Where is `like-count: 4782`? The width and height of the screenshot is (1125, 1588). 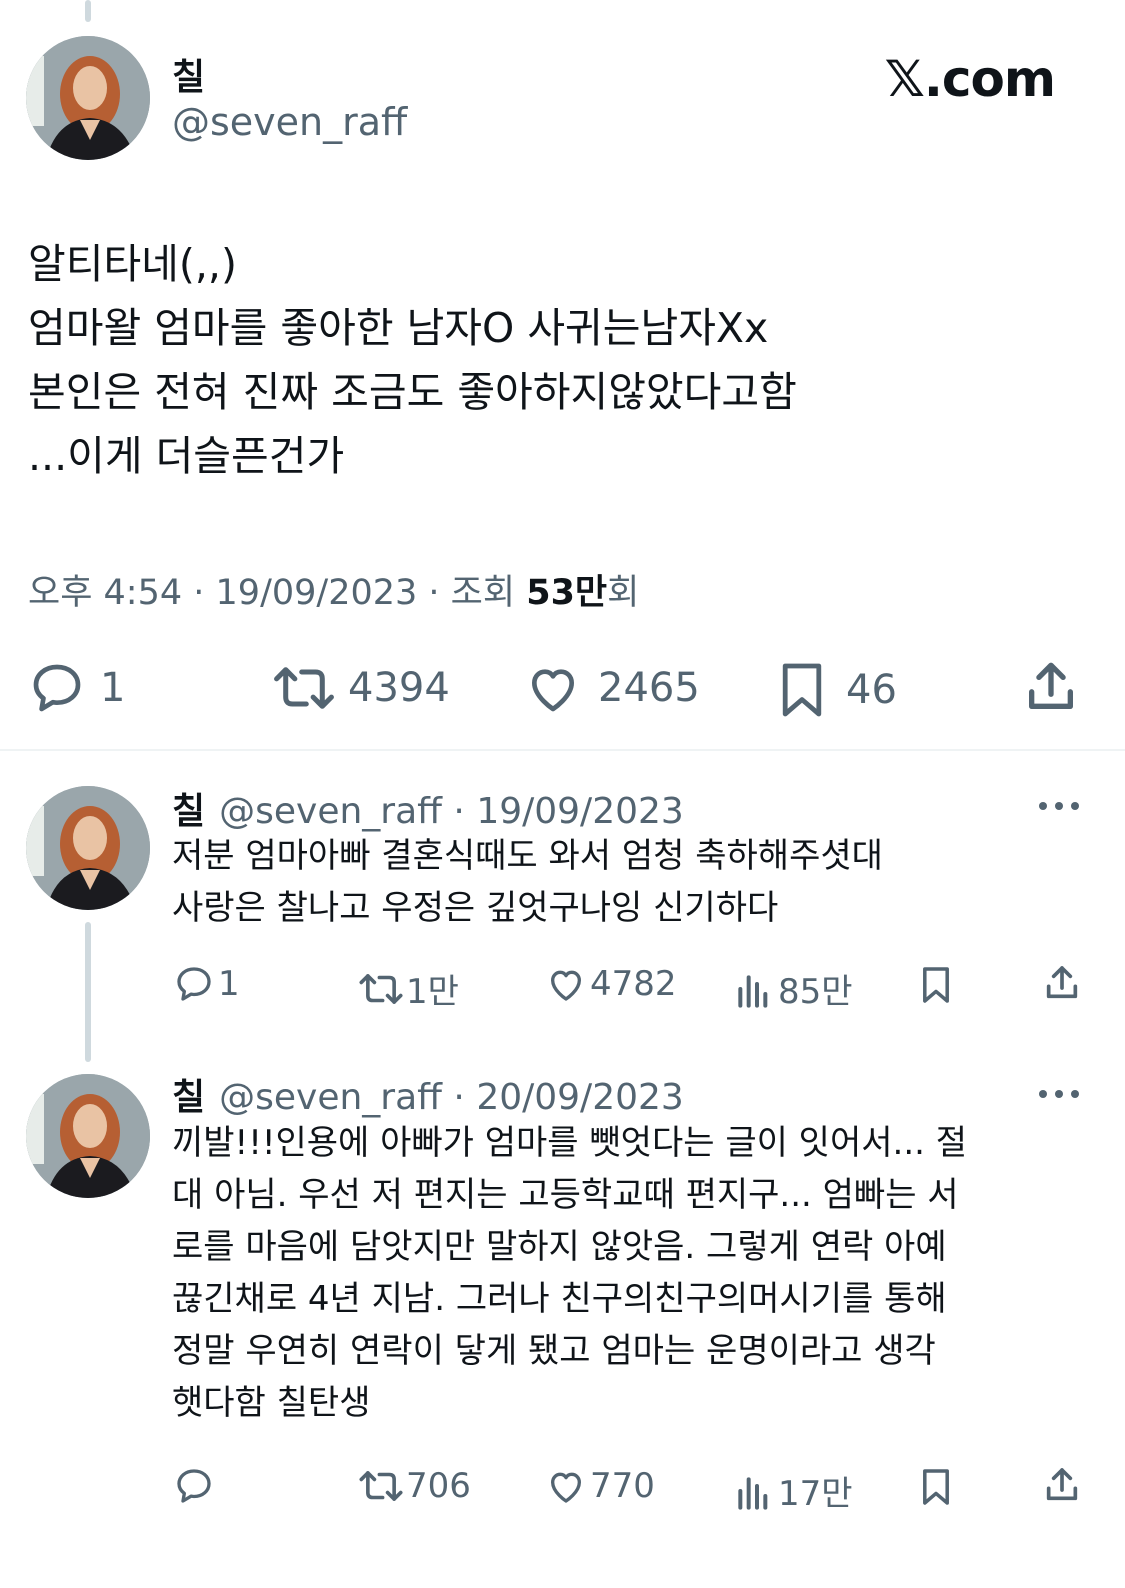 like-count: 4782 is located at coordinates (633, 984).